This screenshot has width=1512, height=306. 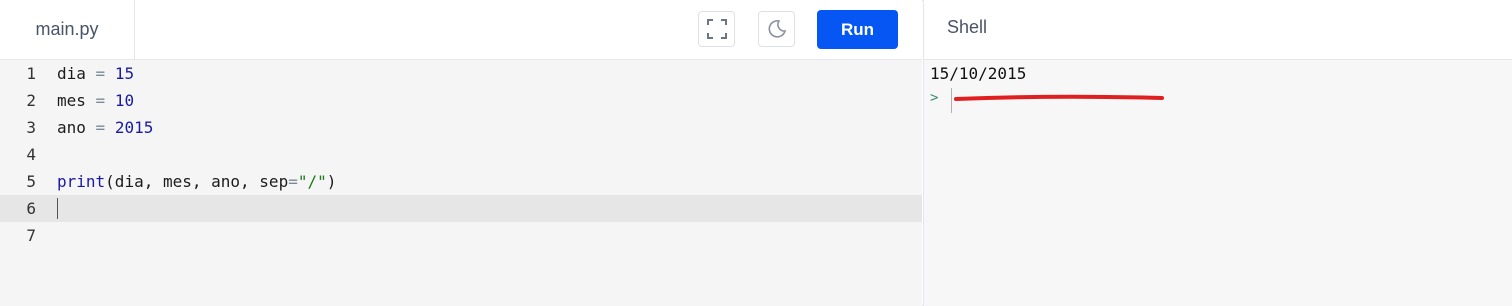 What do you see at coordinates (96, 73) in the screenshot?
I see `code-text: dia = 15` at bounding box center [96, 73].